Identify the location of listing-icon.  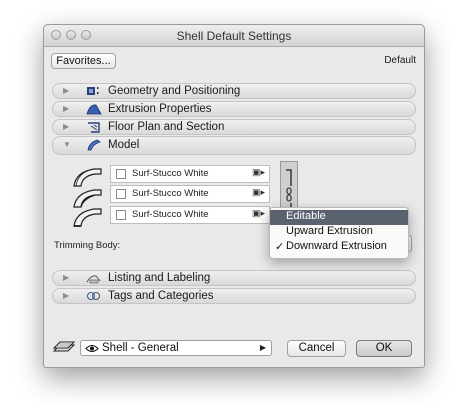
(93, 279).